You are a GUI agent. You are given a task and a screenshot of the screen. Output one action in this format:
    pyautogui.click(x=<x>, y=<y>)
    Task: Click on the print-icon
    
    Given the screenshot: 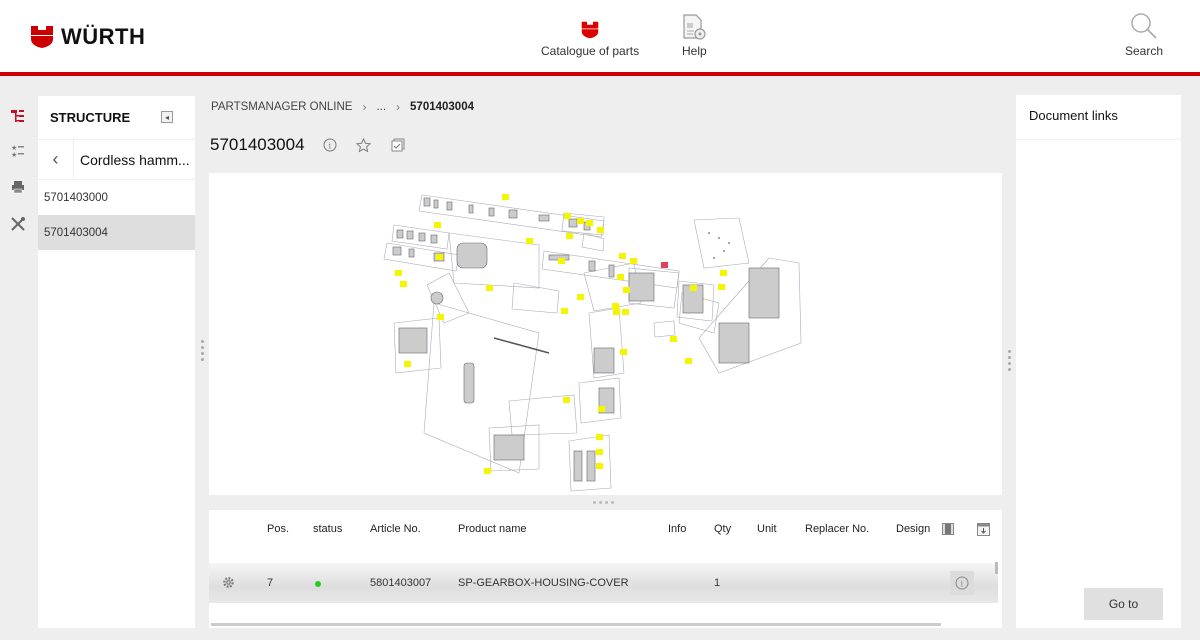 What is the action you would take?
    pyautogui.click(x=18, y=187)
    